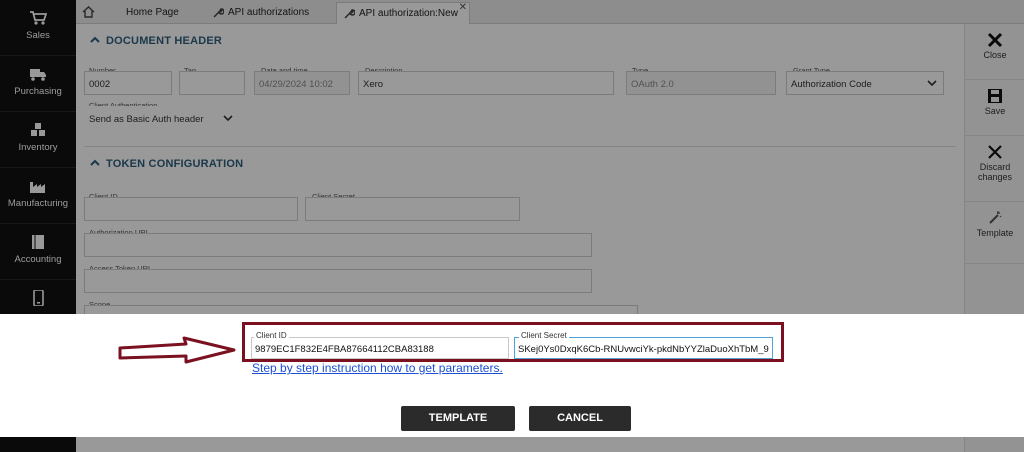 Image resolution: width=1024 pixels, height=452 pixels. What do you see at coordinates (544, 335) in the screenshot?
I see `modal-client-secret-label: Client Secret` at bounding box center [544, 335].